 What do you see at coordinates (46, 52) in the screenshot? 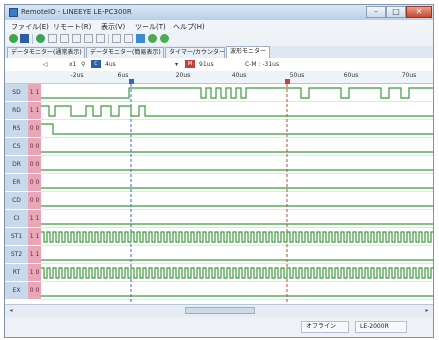
I see `tab-data-monitor-normal: データモニター(通常表示)` at bounding box center [46, 52].